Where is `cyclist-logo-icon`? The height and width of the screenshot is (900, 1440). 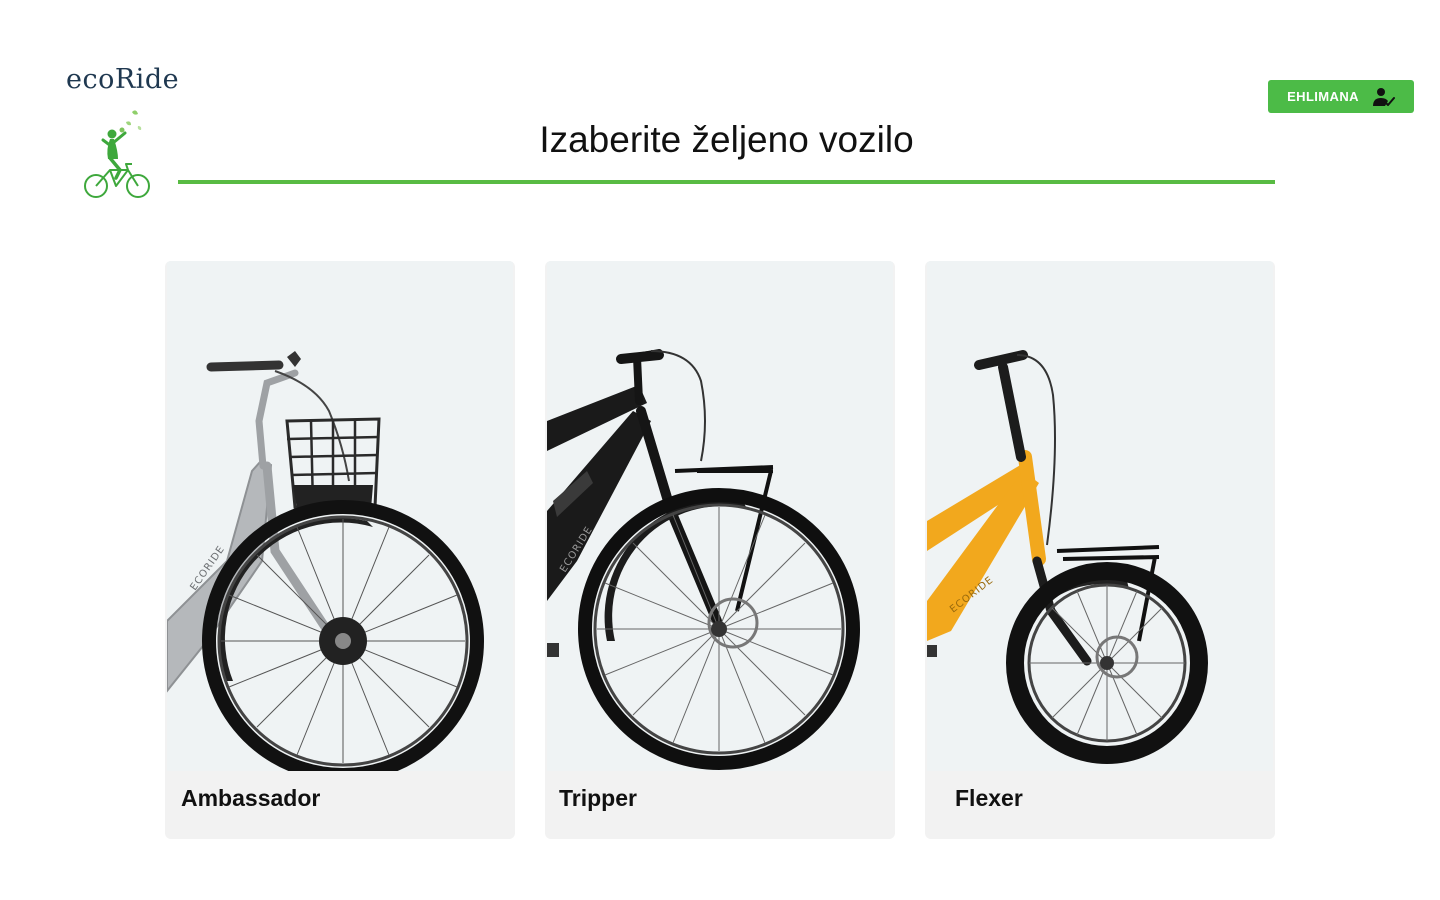
cyclist-logo-icon is located at coordinates (117, 154).